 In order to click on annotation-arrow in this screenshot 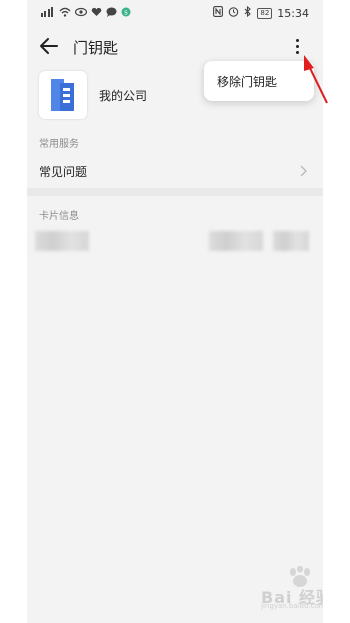, I will do `click(316, 79)`.